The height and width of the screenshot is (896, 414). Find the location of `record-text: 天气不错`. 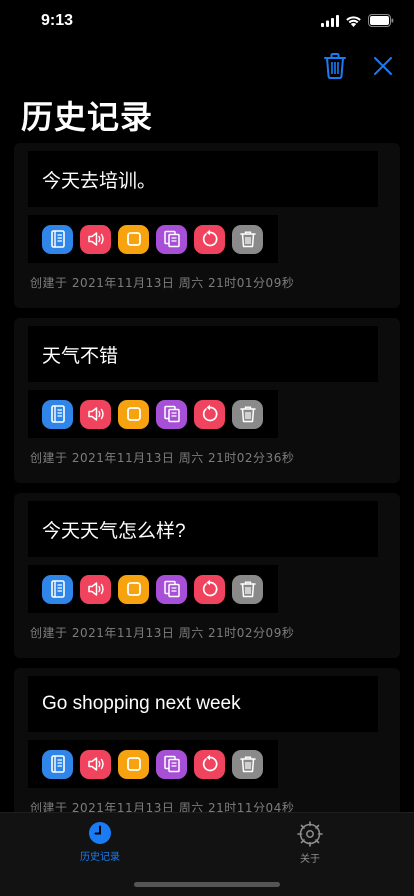

record-text: 天气不错 is located at coordinates (203, 354).